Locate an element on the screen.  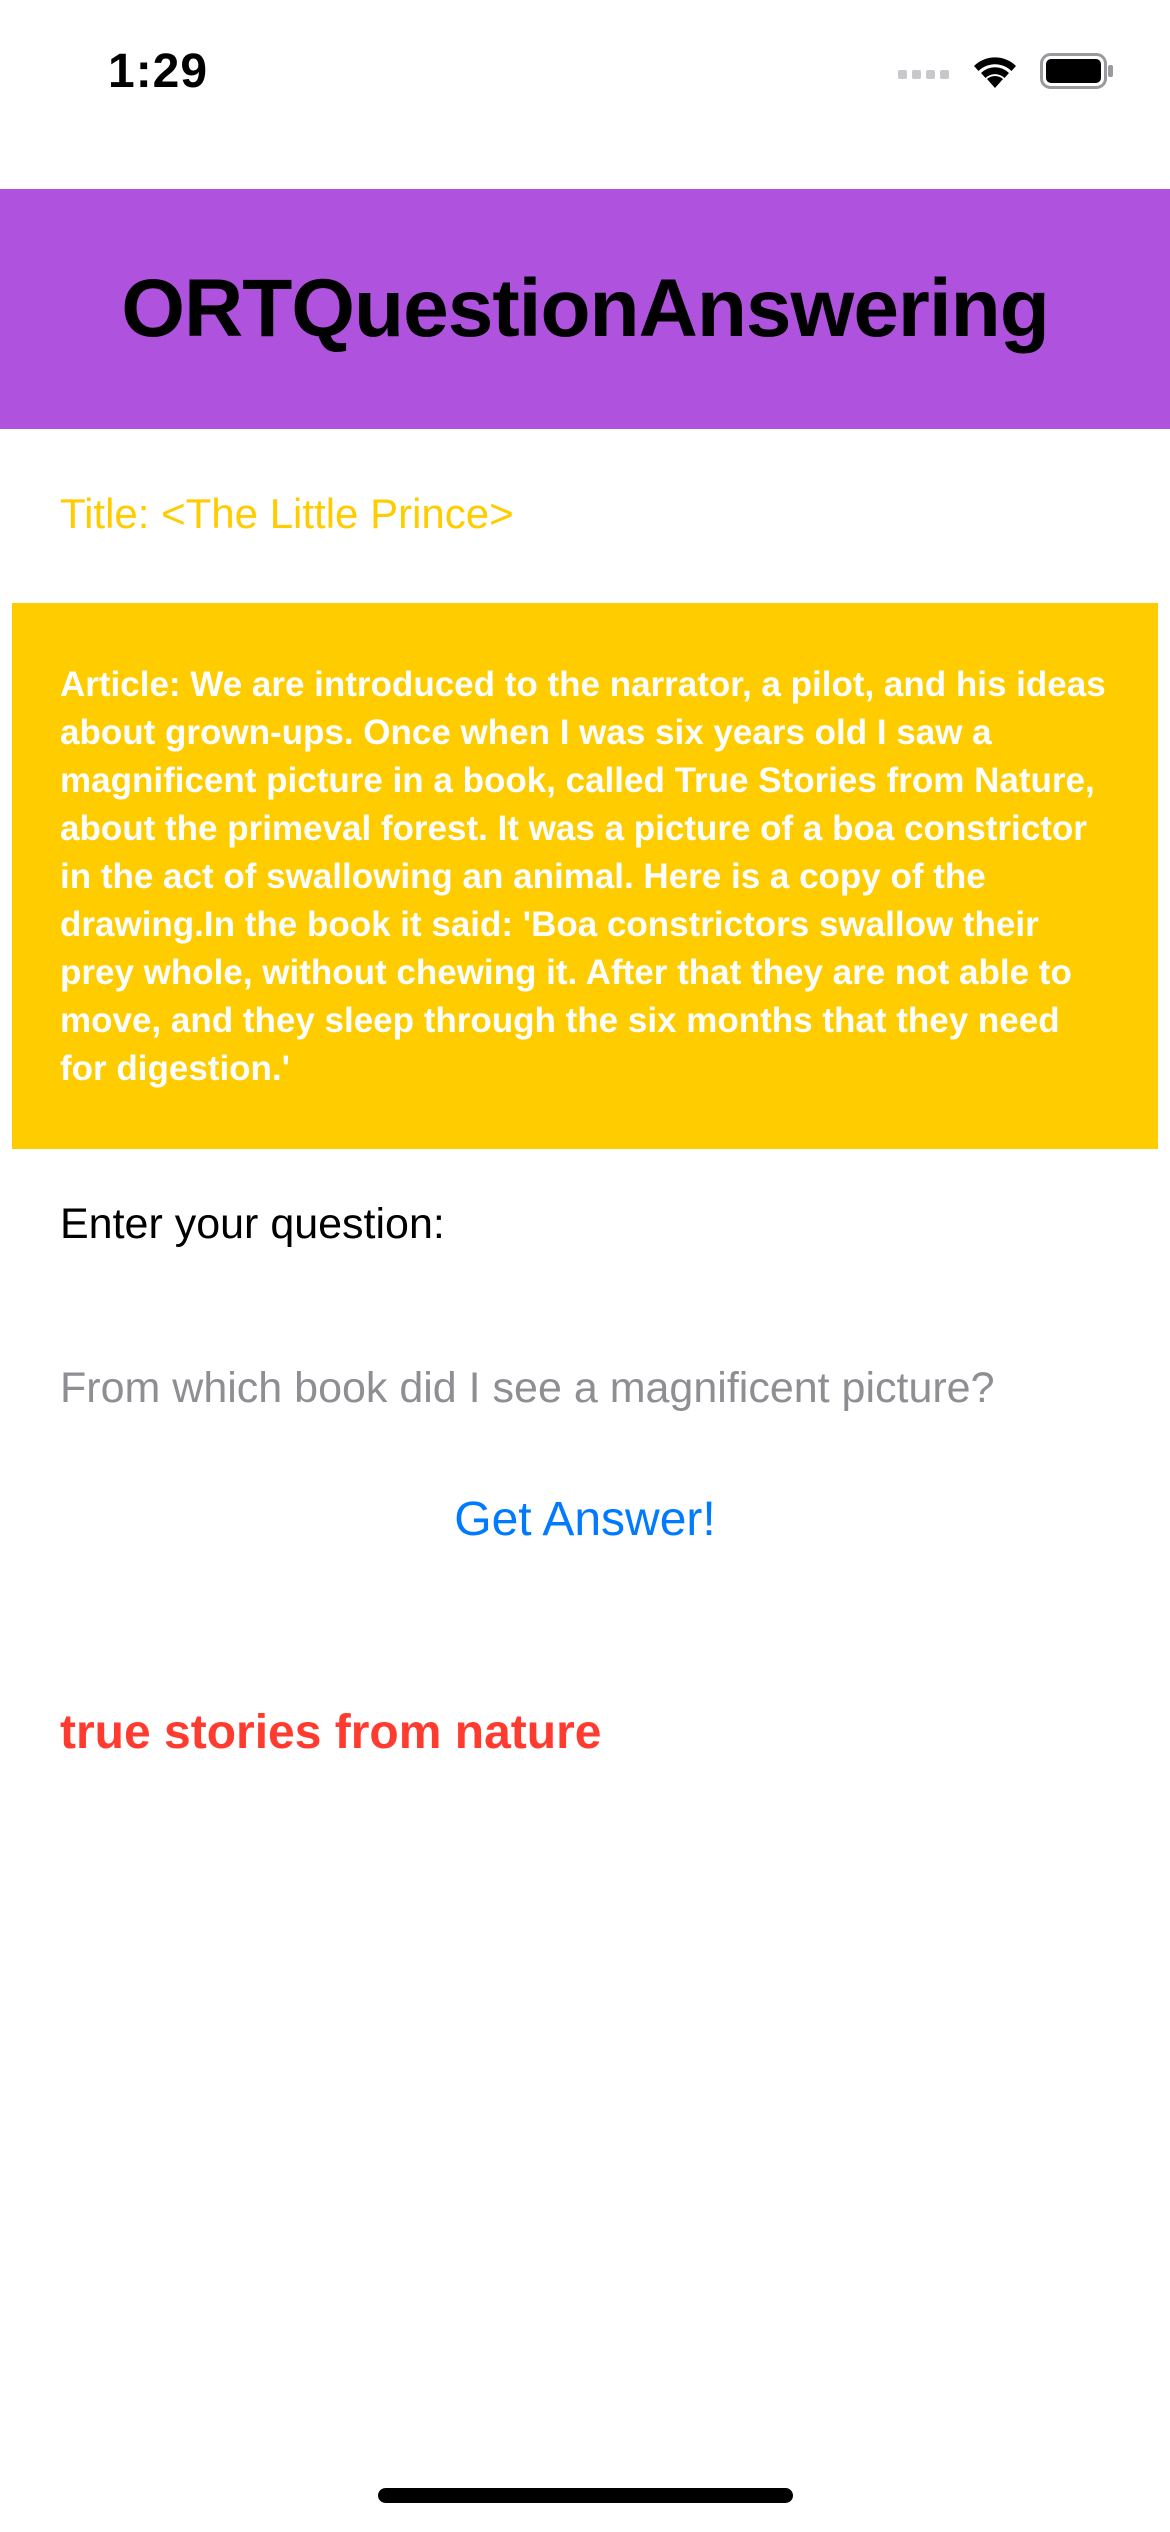
app-header: ORTQuestionAnswering is located at coordinates (585, 309).